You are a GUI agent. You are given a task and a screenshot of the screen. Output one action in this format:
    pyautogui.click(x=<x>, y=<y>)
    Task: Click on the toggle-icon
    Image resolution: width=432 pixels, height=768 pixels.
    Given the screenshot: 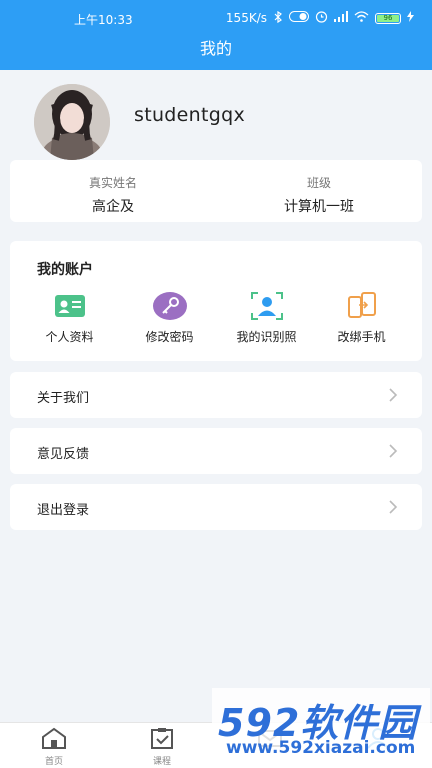 What is the action you would take?
    pyautogui.click(x=299, y=18)
    